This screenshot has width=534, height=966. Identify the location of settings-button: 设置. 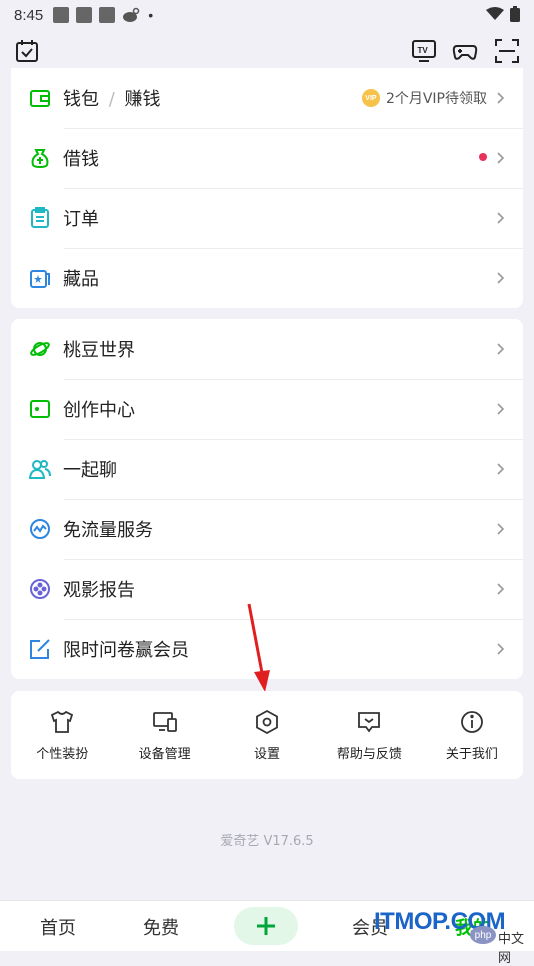
(267, 735).